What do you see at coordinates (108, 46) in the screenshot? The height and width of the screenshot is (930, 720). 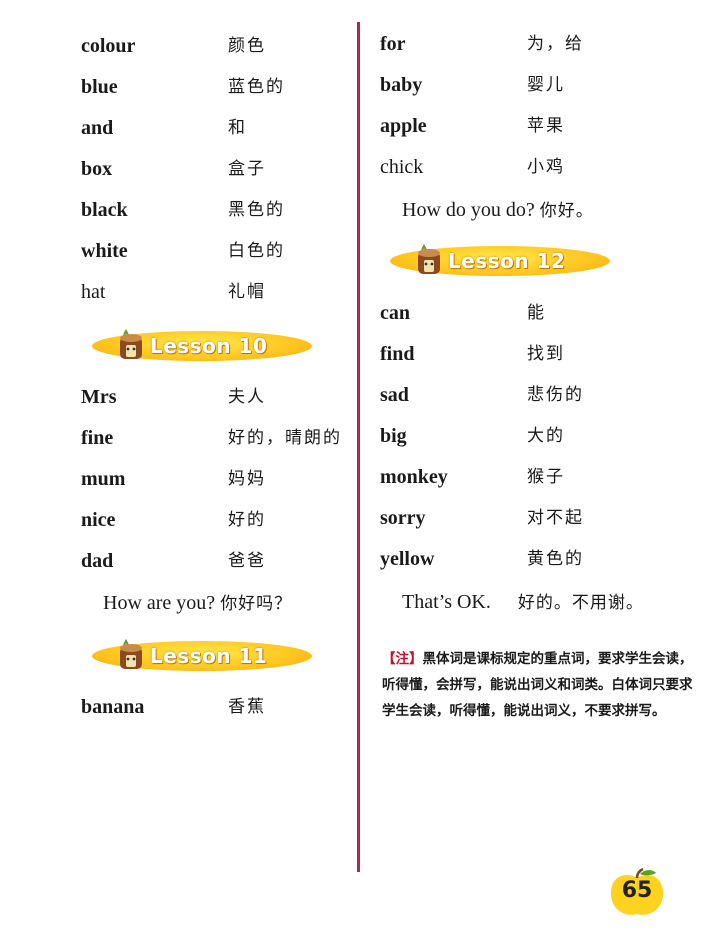 I see `vocab-english: colour` at bounding box center [108, 46].